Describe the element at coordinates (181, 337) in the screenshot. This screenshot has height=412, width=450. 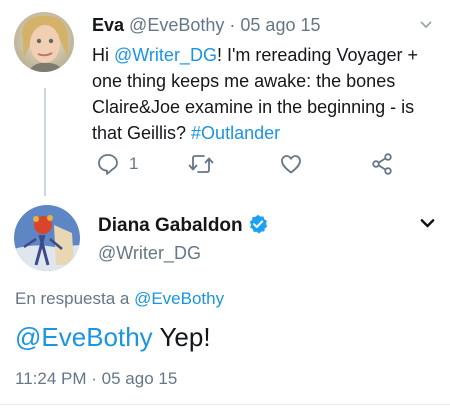
I see `tweet-text-part: Yep!` at that location.